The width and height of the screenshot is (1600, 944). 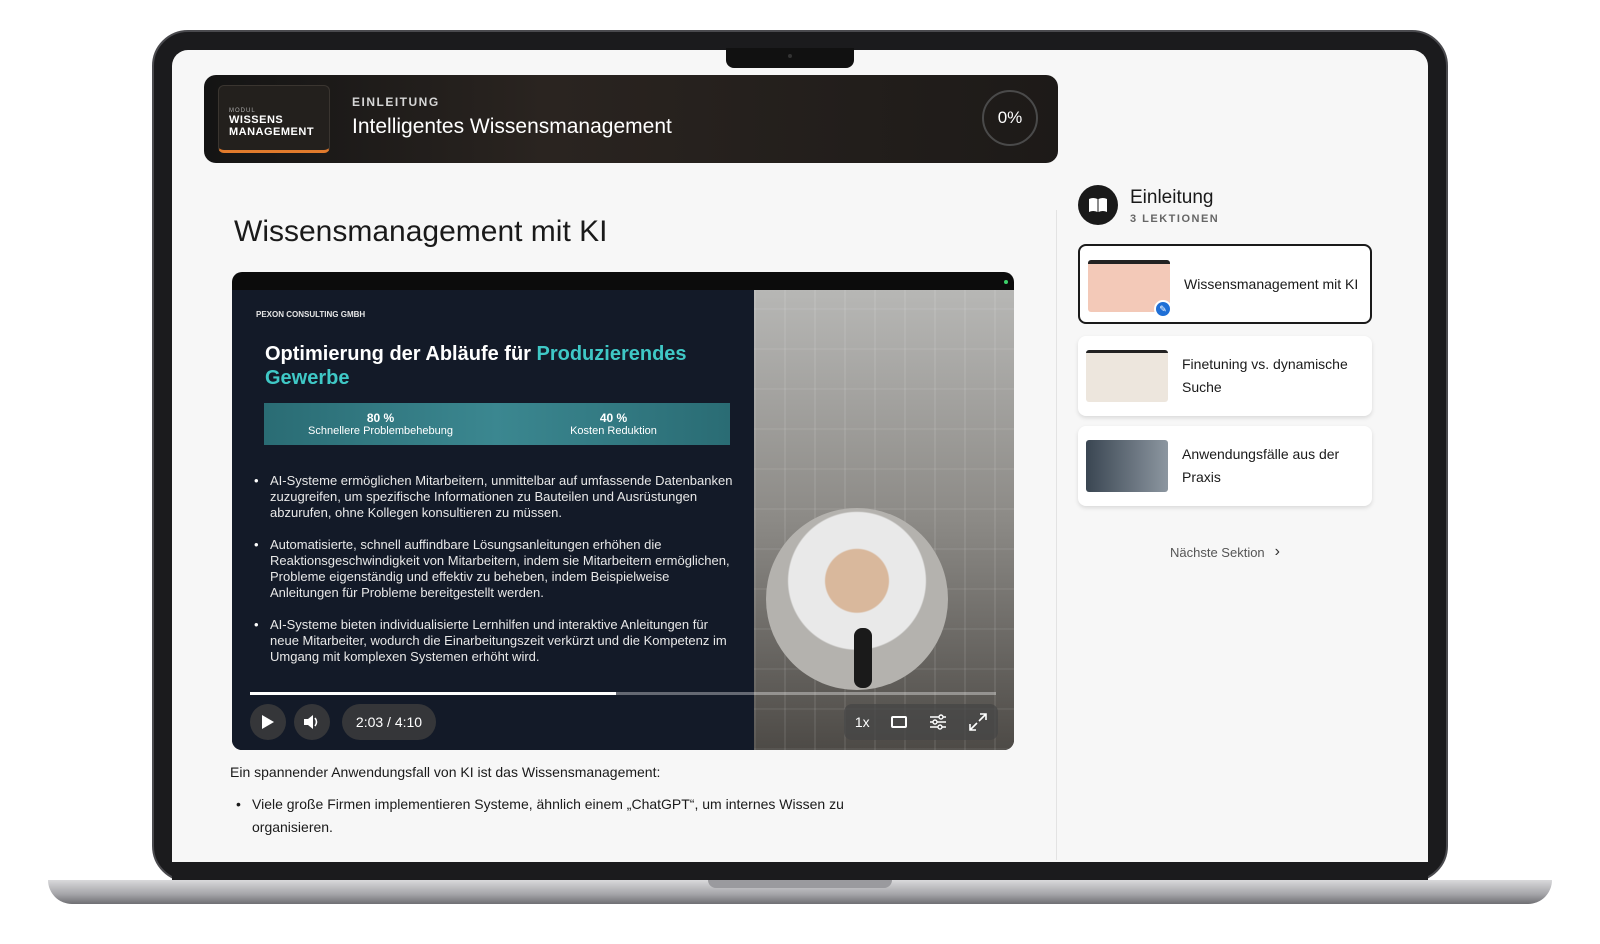 I want to click on slide-company: PEXON CONSULTING GMBH, so click(x=311, y=314).